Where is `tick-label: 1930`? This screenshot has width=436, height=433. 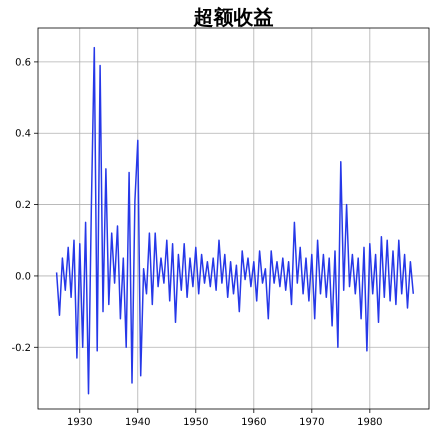 tick-label: 1930 is located at coordinates (79, 422).